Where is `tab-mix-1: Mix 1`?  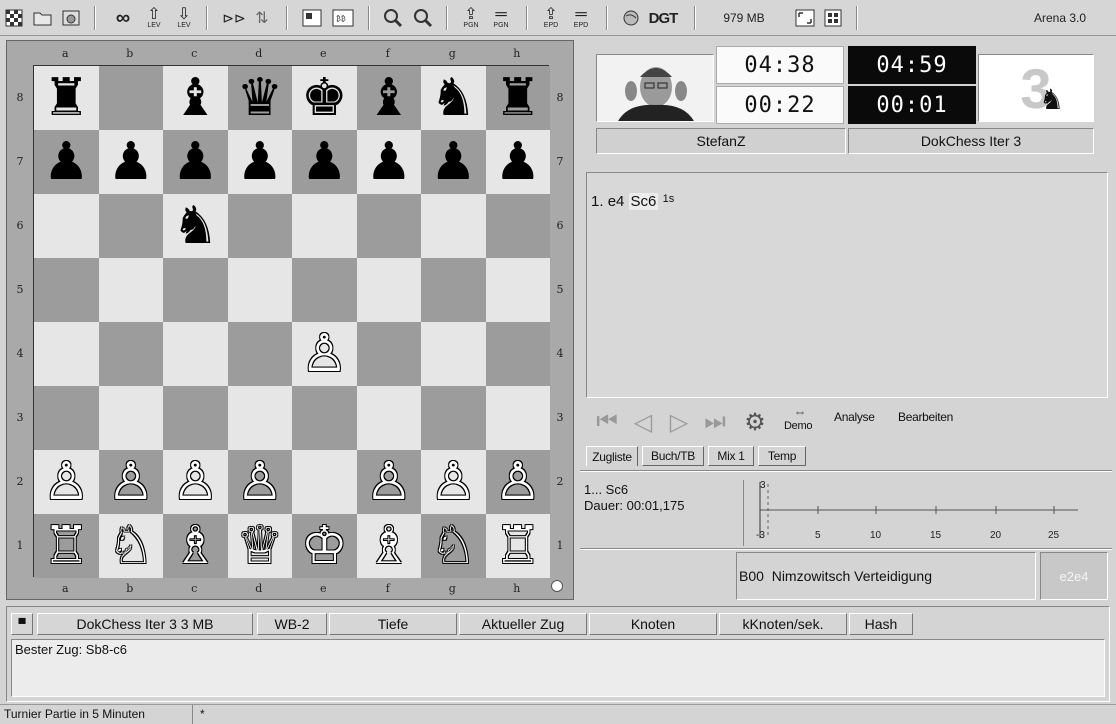
tab-mix-1: Mix 1 is located at coordinates (731, 456).